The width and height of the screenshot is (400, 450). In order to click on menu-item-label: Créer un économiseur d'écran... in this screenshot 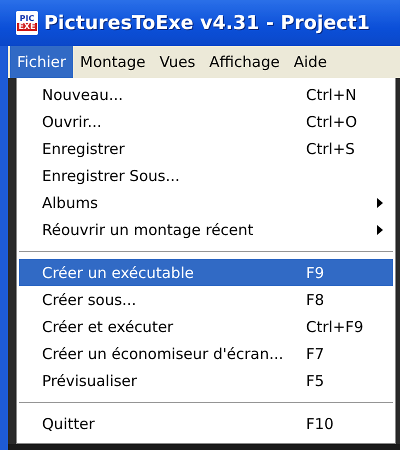, I will do `click(163, 353)`.